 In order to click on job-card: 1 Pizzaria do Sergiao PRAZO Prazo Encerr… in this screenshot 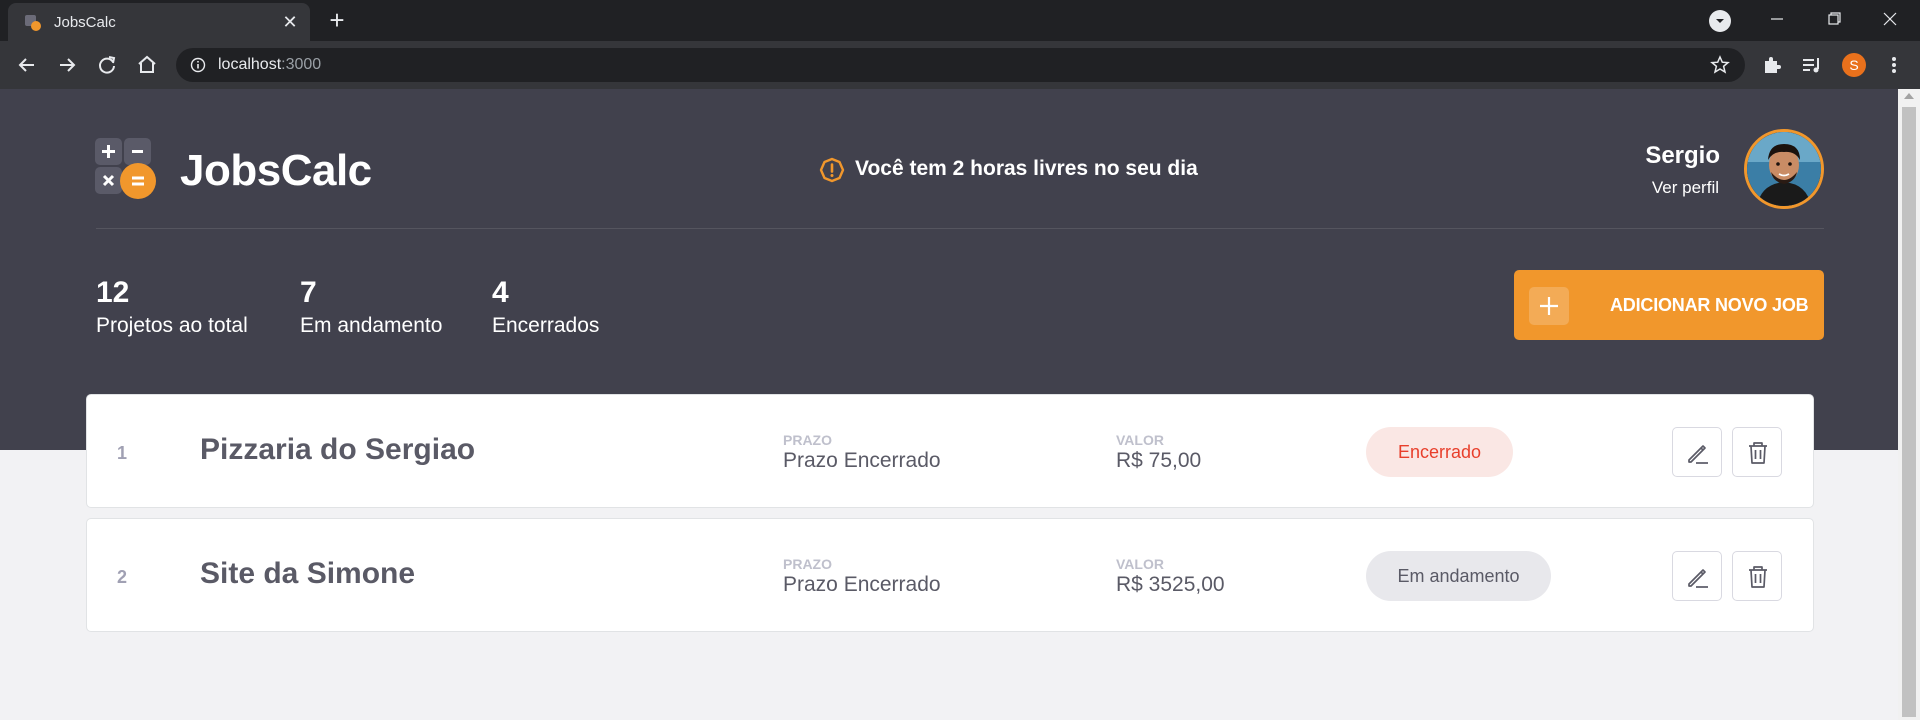, I will do `click(950, 451)`.